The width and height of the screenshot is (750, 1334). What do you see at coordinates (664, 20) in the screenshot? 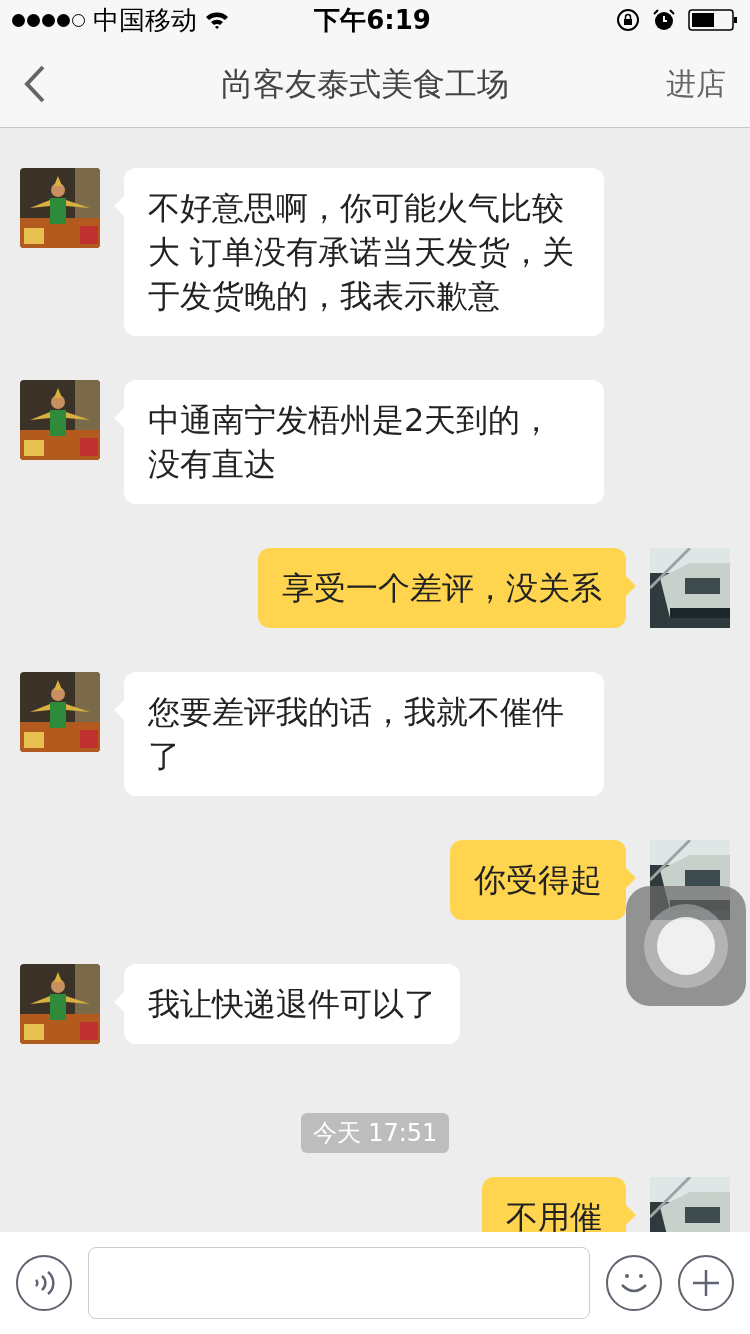
I see `alarm-icon` at bounding box center [664, 20].